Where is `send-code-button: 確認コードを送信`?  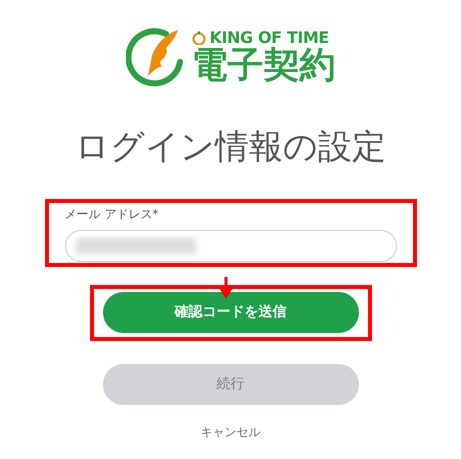 send-code-button: 確認コードを送信 is located at coordinates (230, 312).